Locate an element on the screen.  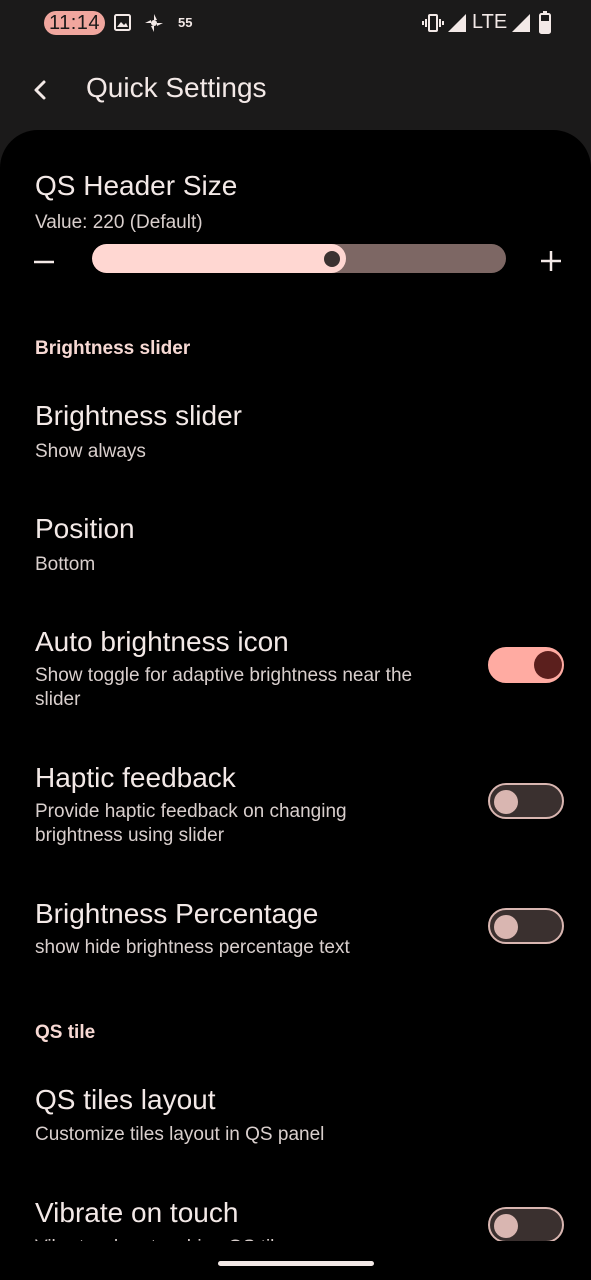
qs-header-size-value: Value: 220 (Default) is located at coordinates (119, 222).